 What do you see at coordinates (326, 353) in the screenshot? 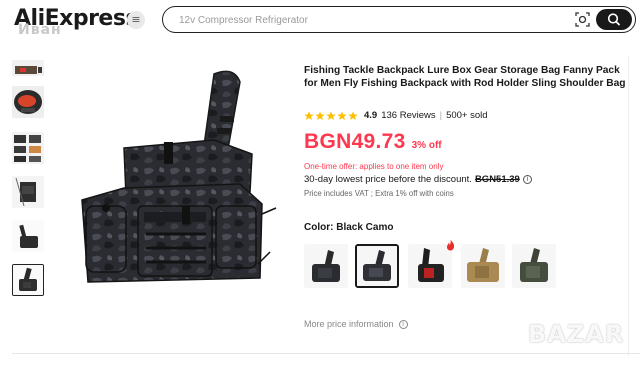
I see `bottom-divider` at bounding box center [326, 353].